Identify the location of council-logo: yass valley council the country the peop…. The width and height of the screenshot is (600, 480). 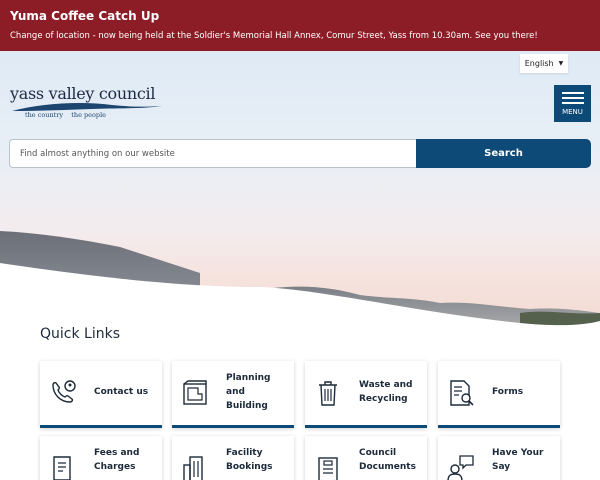
(86, 104).